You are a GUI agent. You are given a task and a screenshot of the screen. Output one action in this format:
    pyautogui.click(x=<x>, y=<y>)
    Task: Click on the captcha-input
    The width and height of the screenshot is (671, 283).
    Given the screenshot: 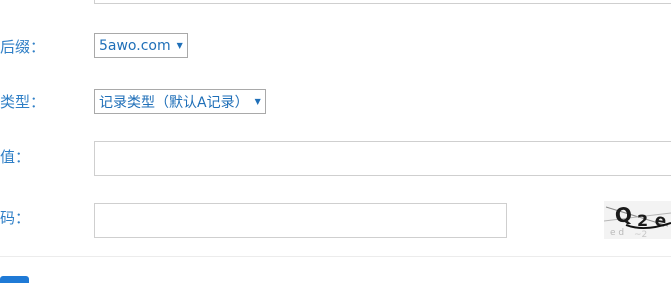 What is the action you would take?
    pyautogui.click(x=300, y=220)
    